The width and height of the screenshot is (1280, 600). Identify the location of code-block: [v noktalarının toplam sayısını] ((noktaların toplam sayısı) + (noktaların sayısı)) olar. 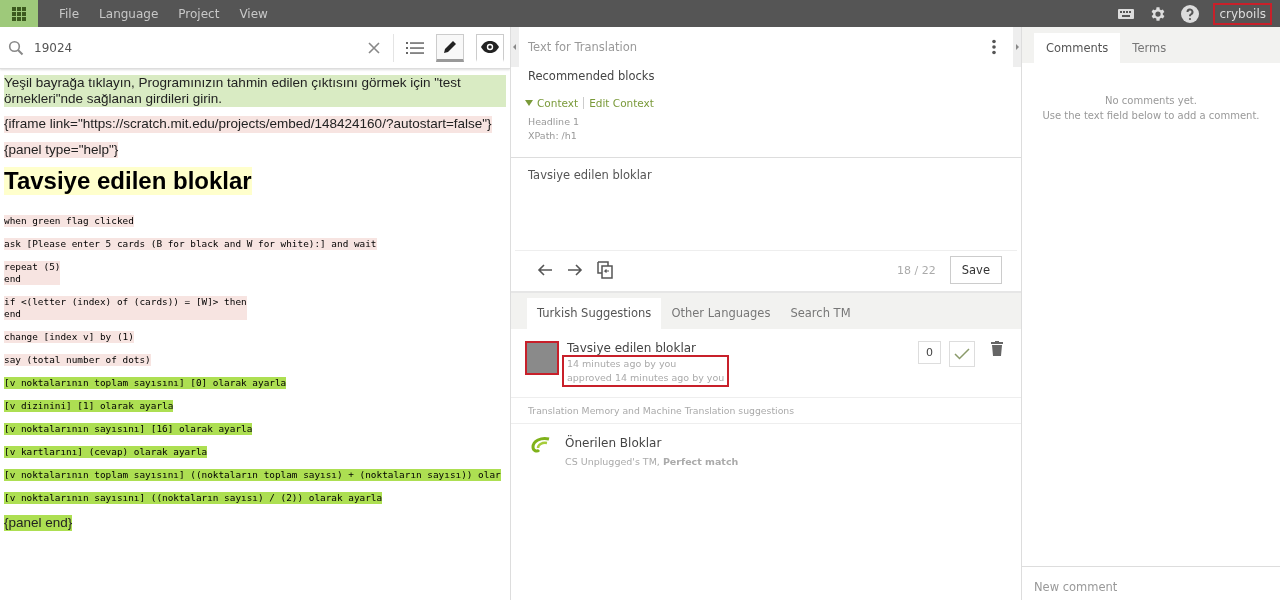
(252, 474).